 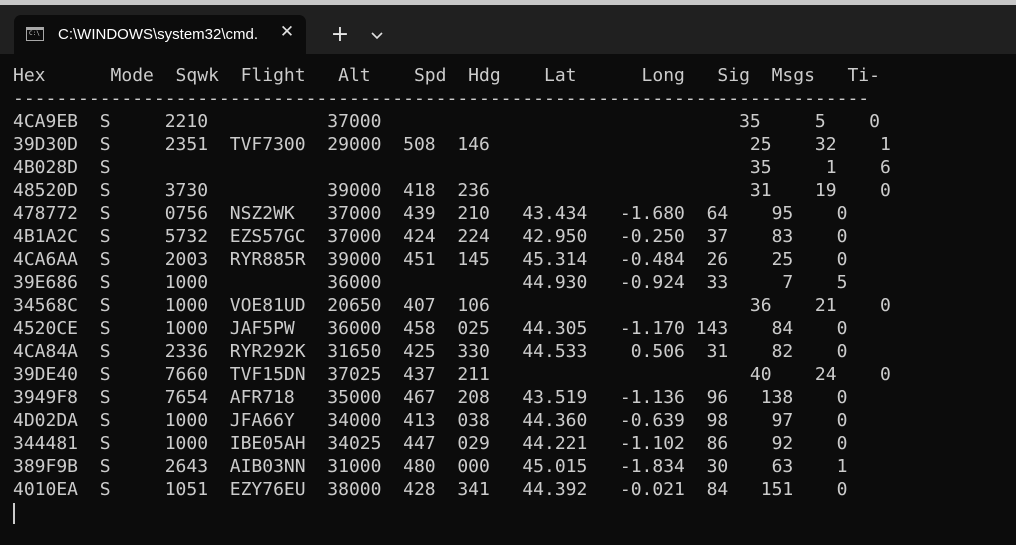 I want to click on title-bar: C:\ C:\WINDOWS\system32\cmd. ✕ +, so click(x=508, y=27).